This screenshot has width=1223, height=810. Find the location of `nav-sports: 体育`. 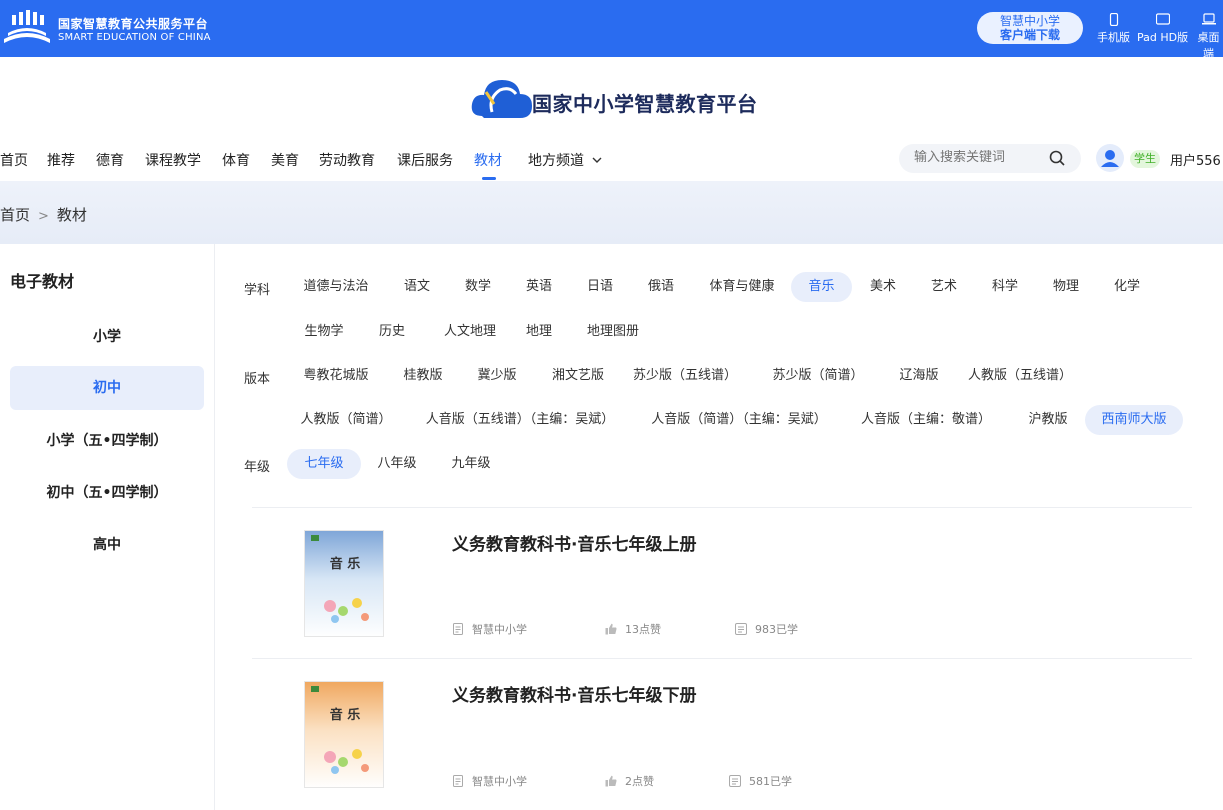

nav-sports: 体育 is located at coordinates (236, 160).